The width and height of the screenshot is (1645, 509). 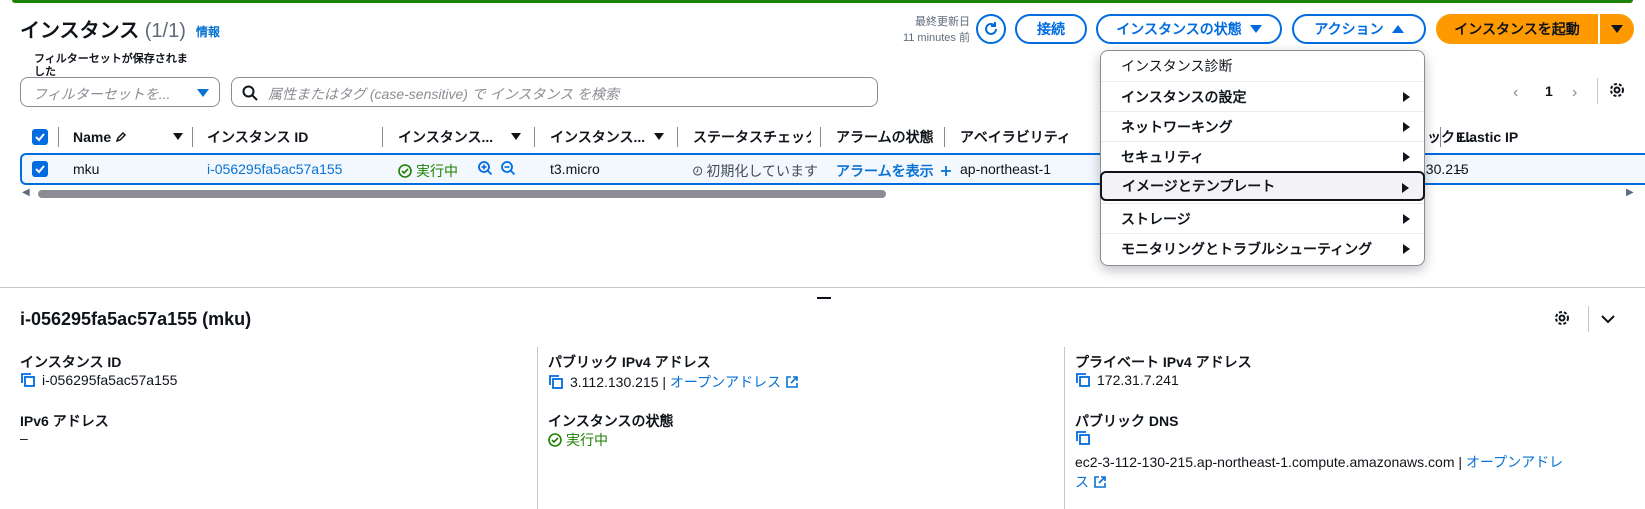 What do you see at coordinates (462, 194) in the screenshot?
I see `horizontal-scrollbar` at bounding box center [462, 194].